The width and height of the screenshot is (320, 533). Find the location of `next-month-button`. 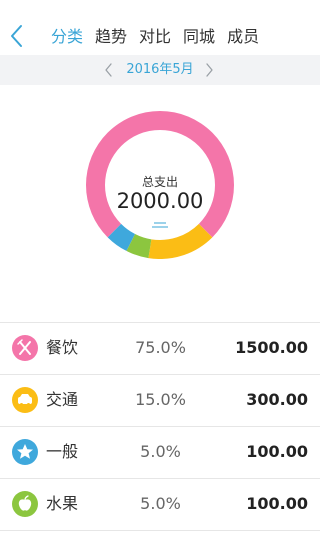

next-month-button is located at coordinates (209, 70).